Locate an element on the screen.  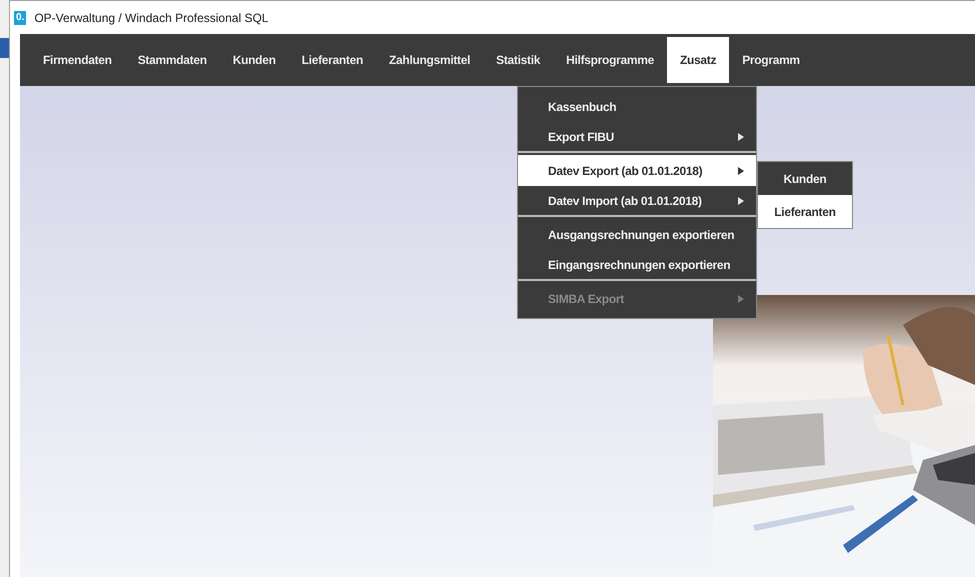
menu-item: Lieferanten is located at coordinates (332, 60).